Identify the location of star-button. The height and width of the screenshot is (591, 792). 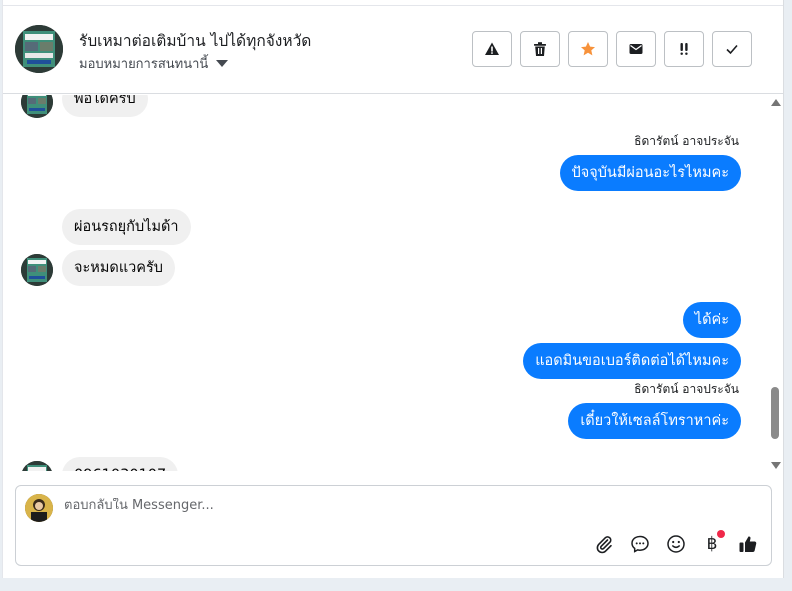
(588, 49).